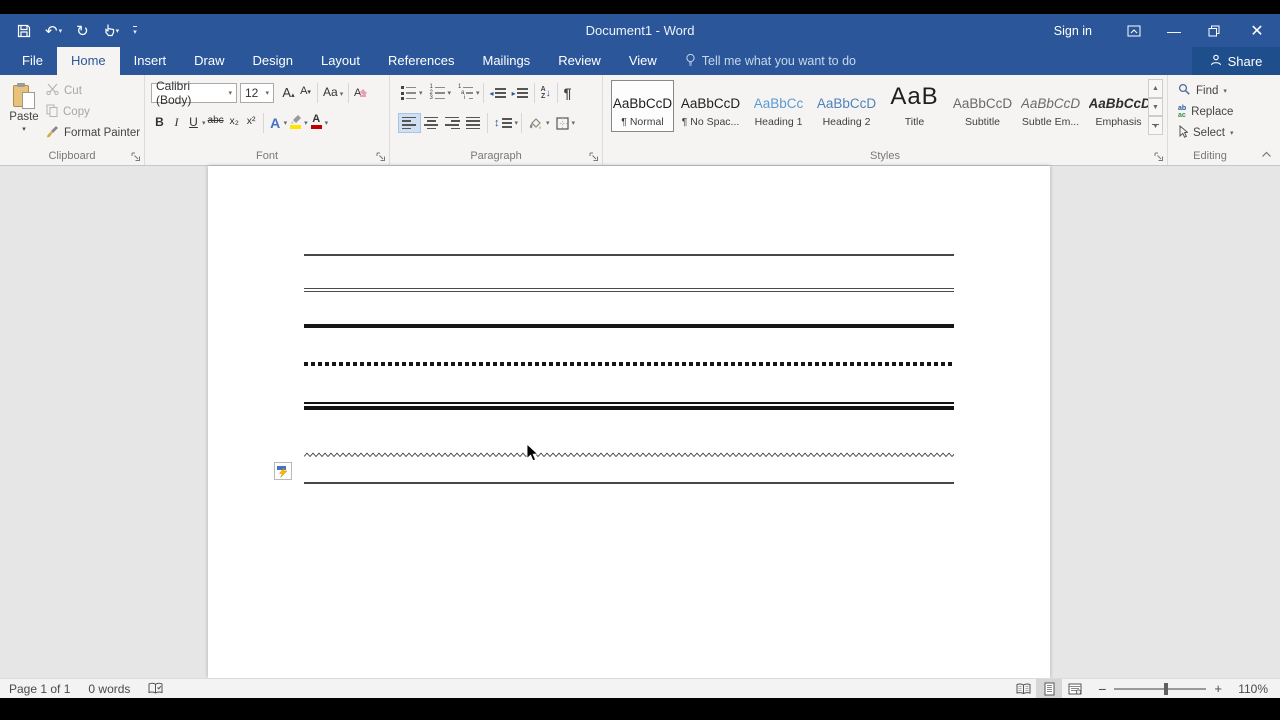 The height and width of the screenshot is (720, 1280). I want to click on find-button: Find ▾, so click(1202, 90).